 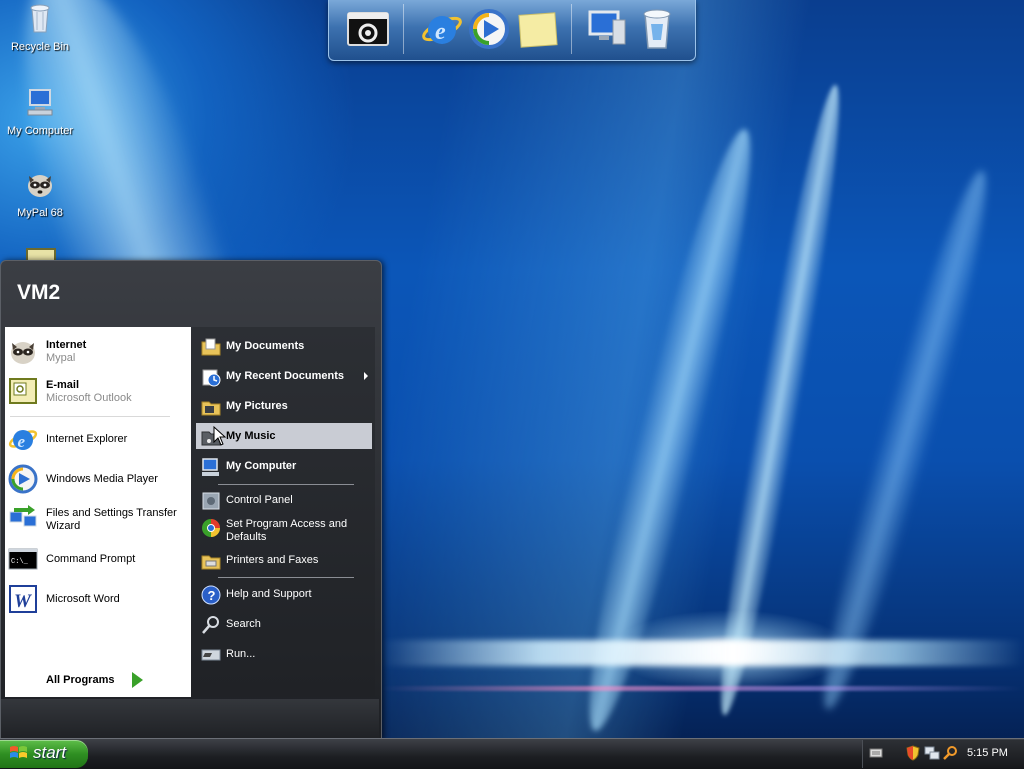 What do you see at coordinates (211, 655) in the screenshot?
I see `run-icon` at bounding box center [211, 655].